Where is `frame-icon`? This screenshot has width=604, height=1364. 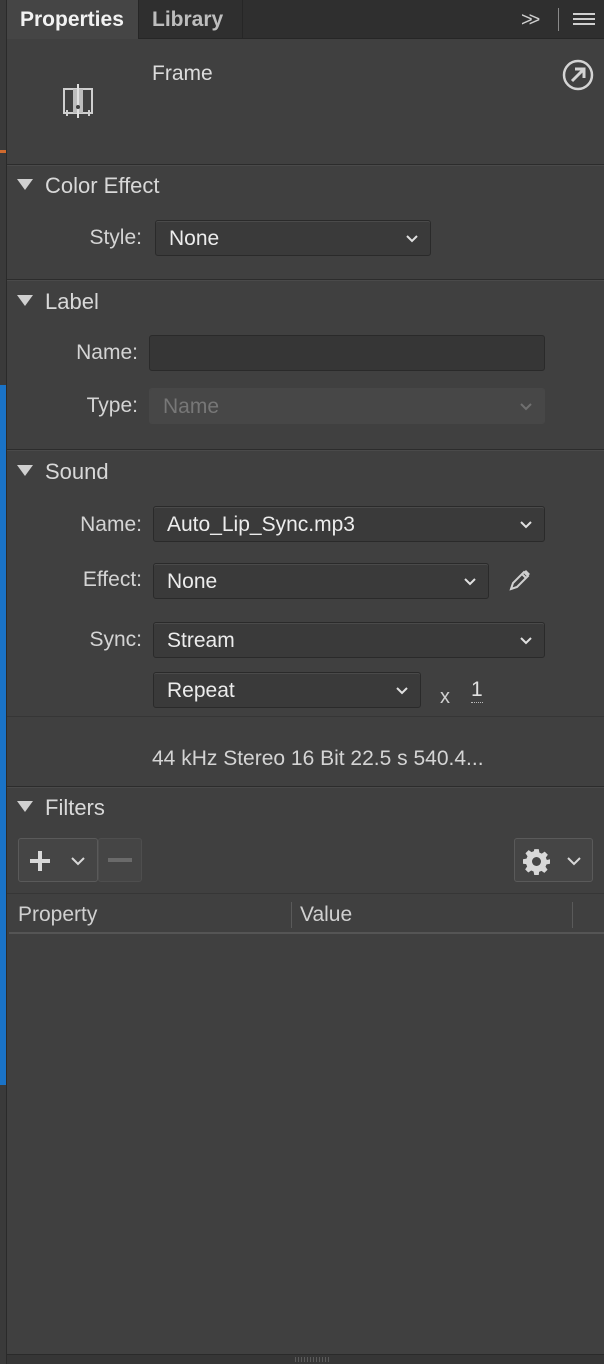
frame-icon is located at coordinates (78, 101).